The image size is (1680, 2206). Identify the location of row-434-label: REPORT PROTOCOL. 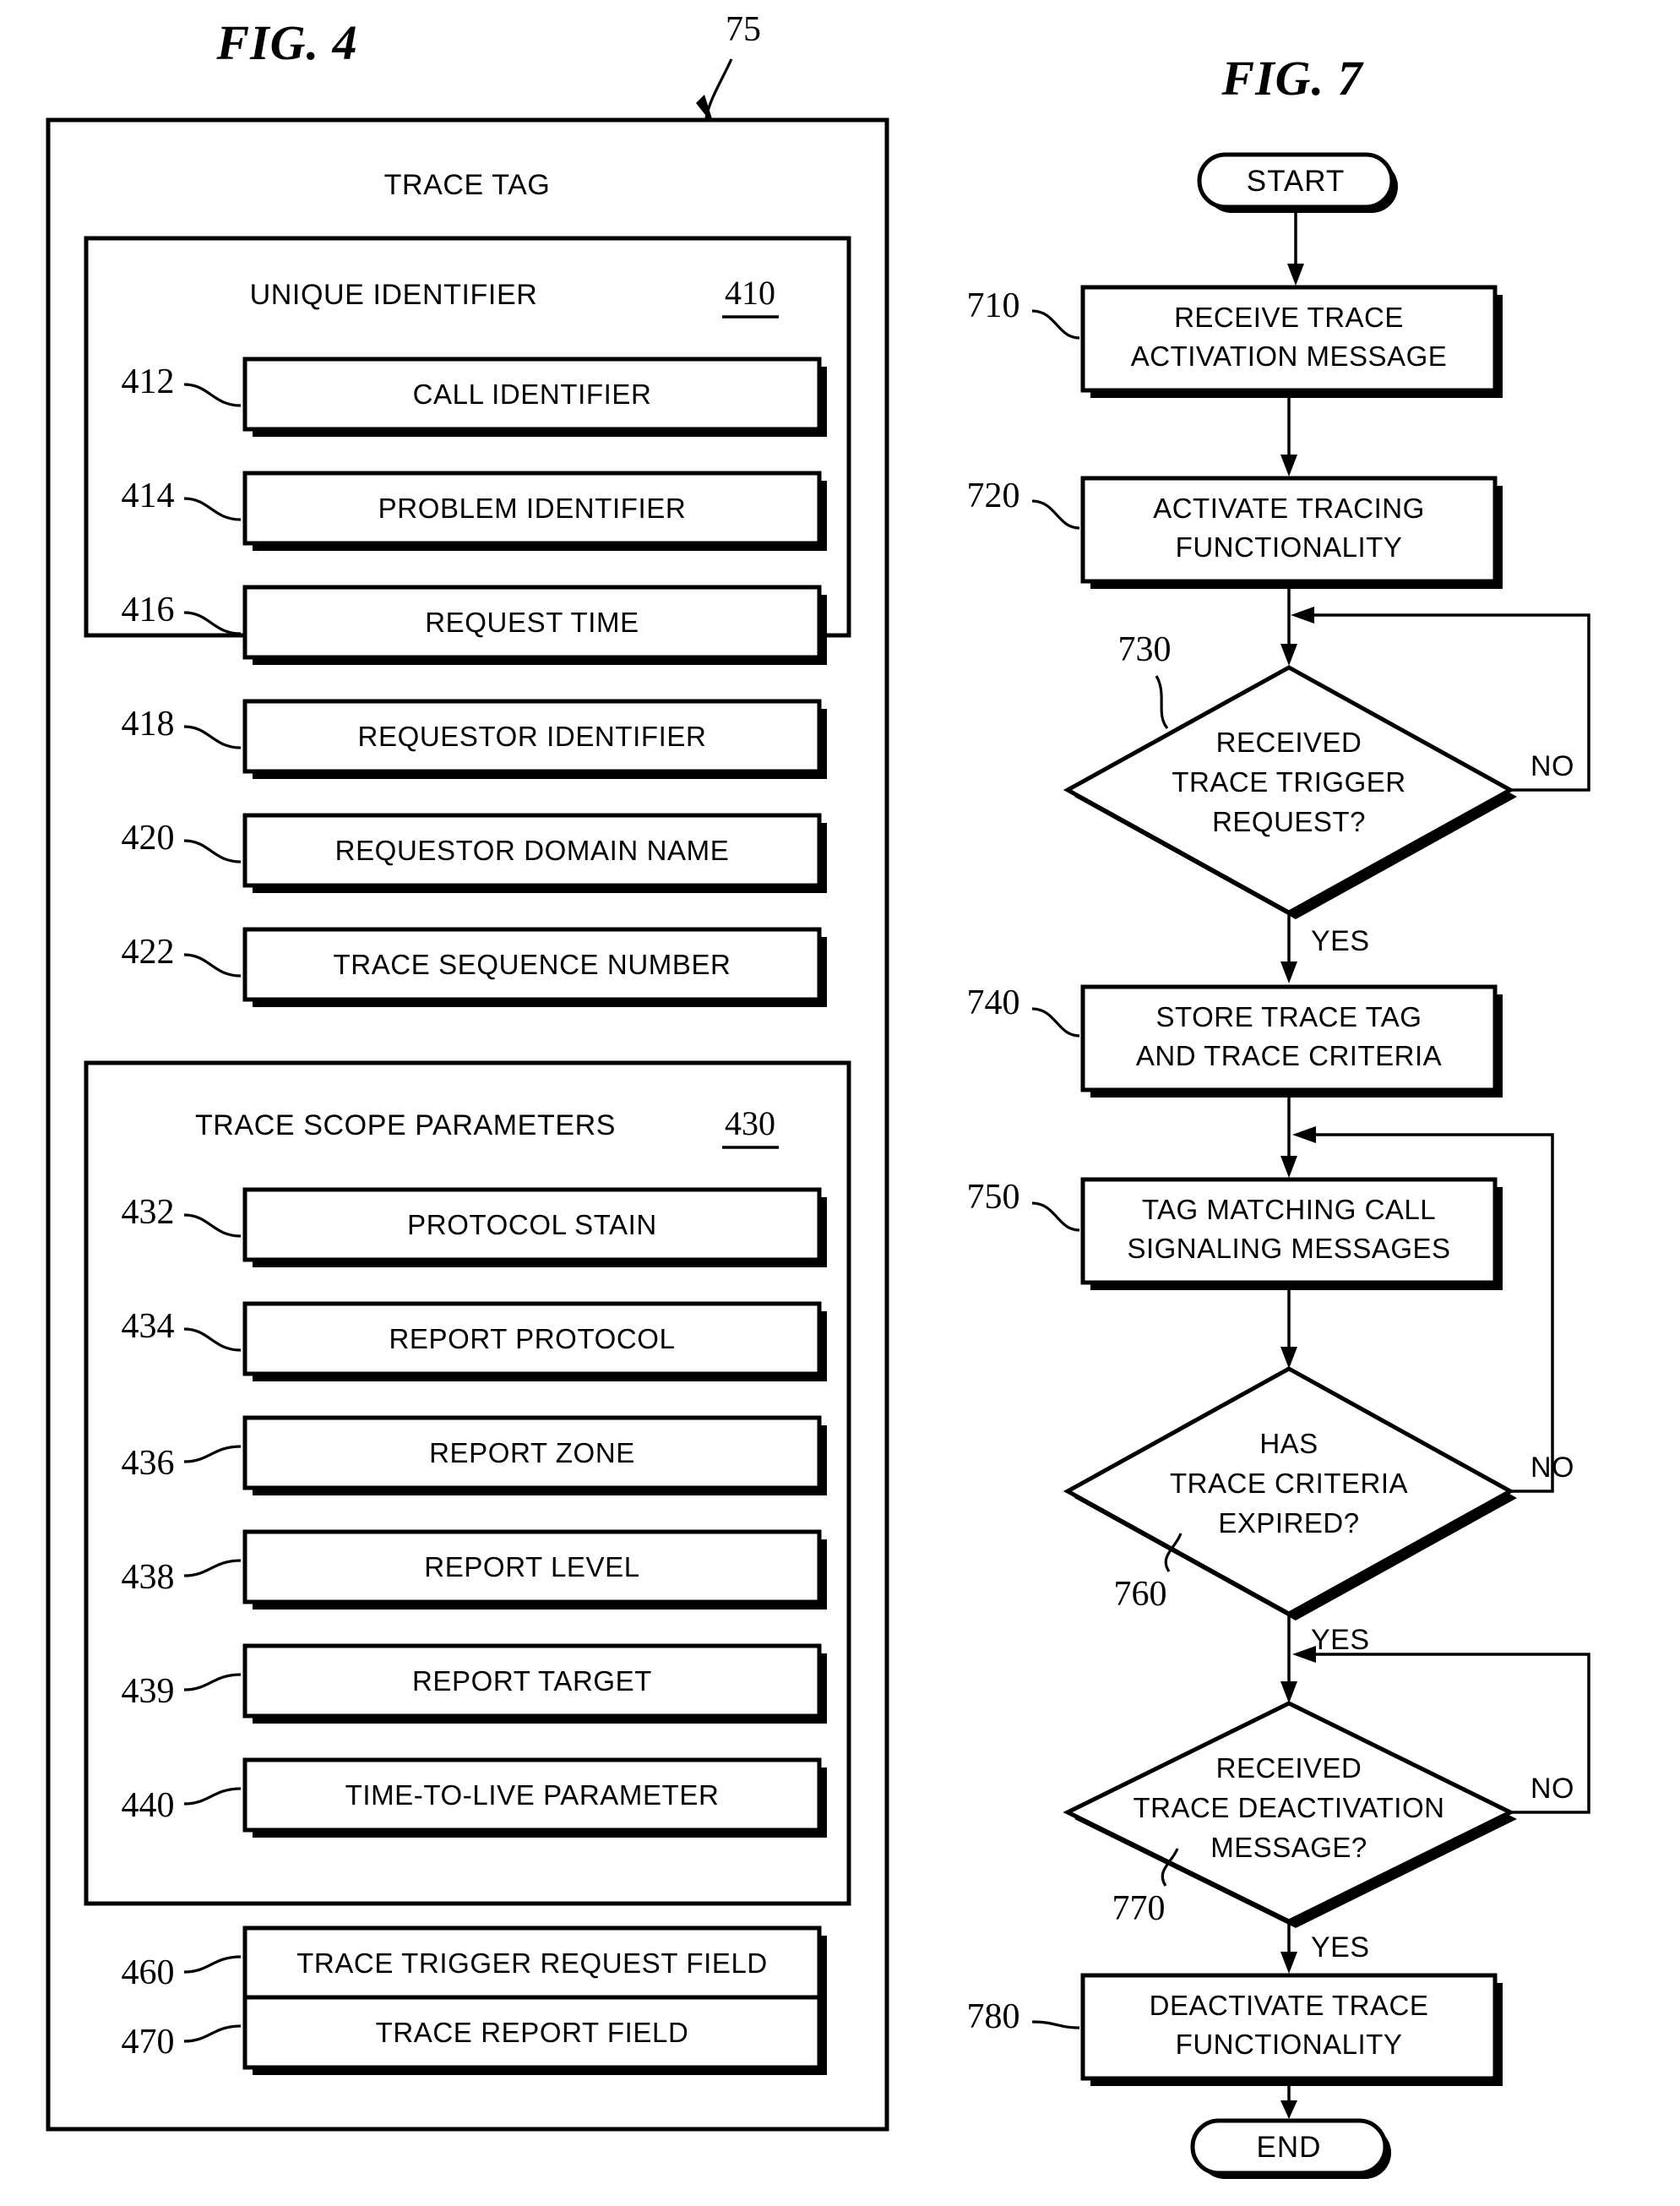
(532, 1338).